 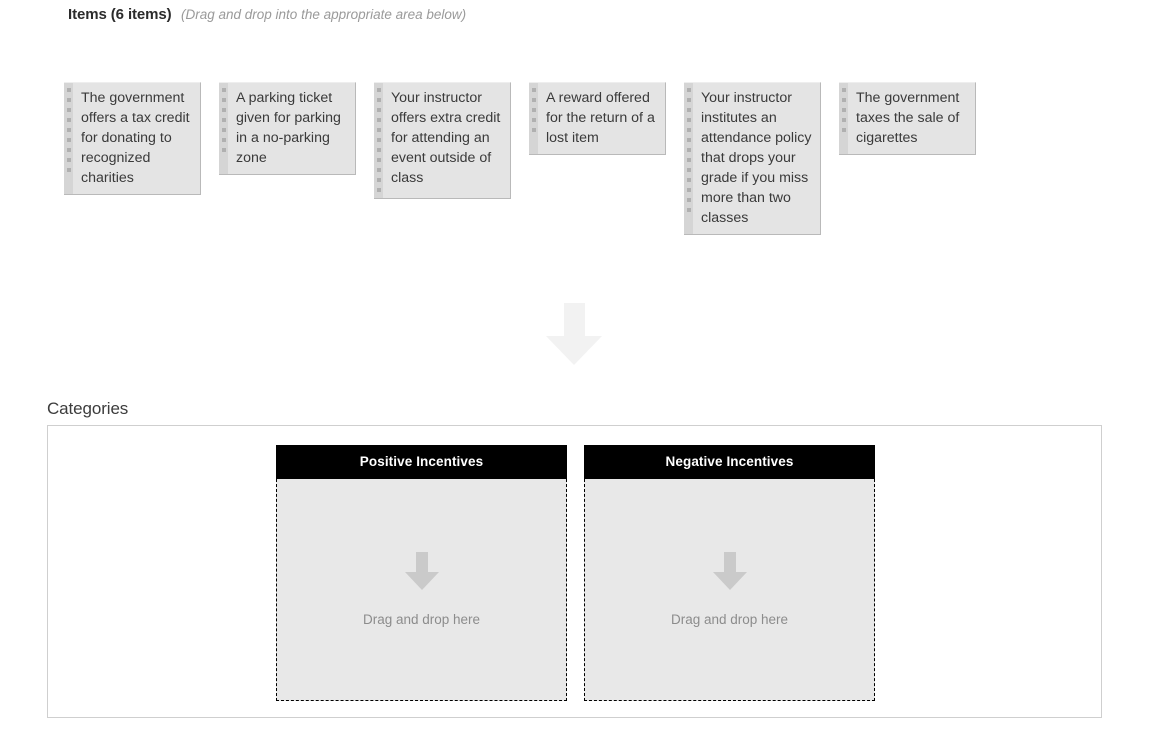 What do you see at coordinates (421, 462) in the screenshot?
I see `category-header-label: Positive Incentives` at bounding box center [421, 462].